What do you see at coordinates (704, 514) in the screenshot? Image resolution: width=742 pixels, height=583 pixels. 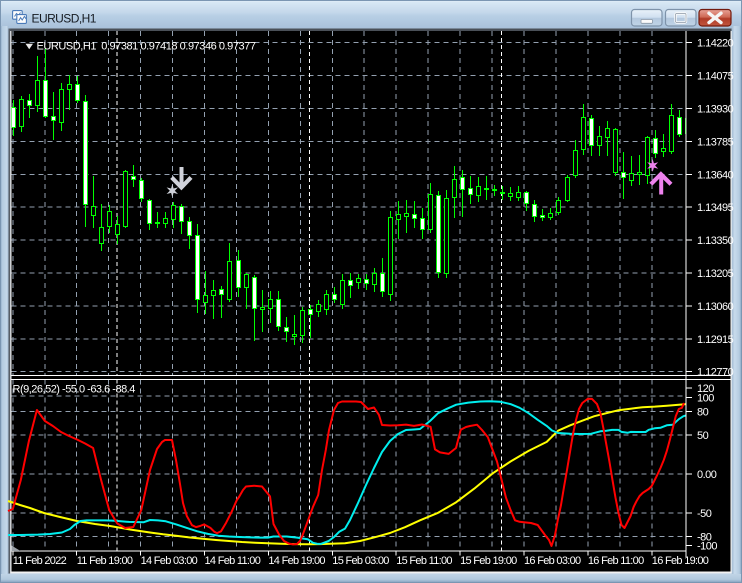 I see `svg-text: -50` at bounding box center [704, 514].